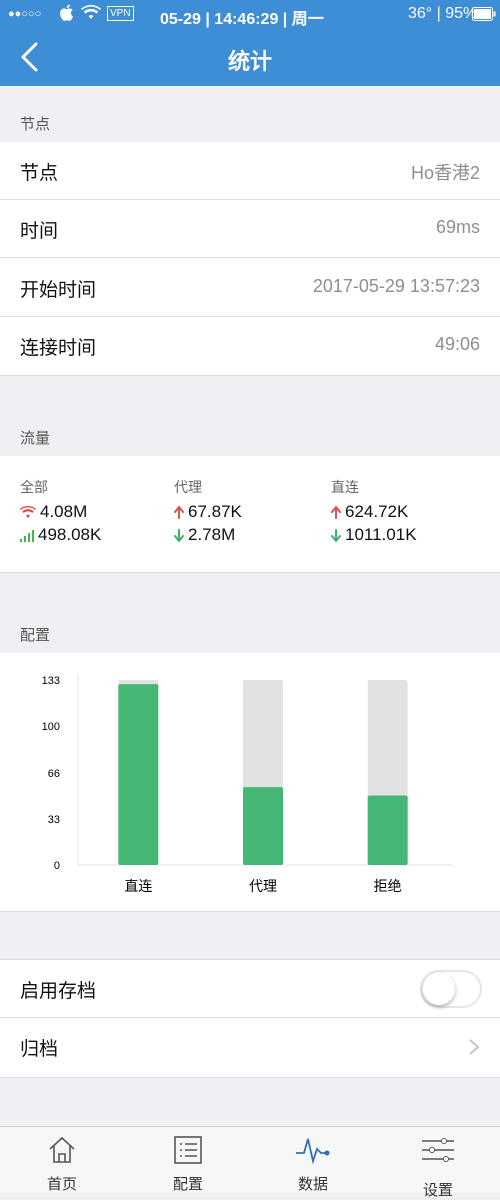 The width and height of the screenshot is (500, 1200). What do you see at coordinates (35, 635) in the screenshot?
I see `section-header-label: 配置` at bounding box center [35, 635].